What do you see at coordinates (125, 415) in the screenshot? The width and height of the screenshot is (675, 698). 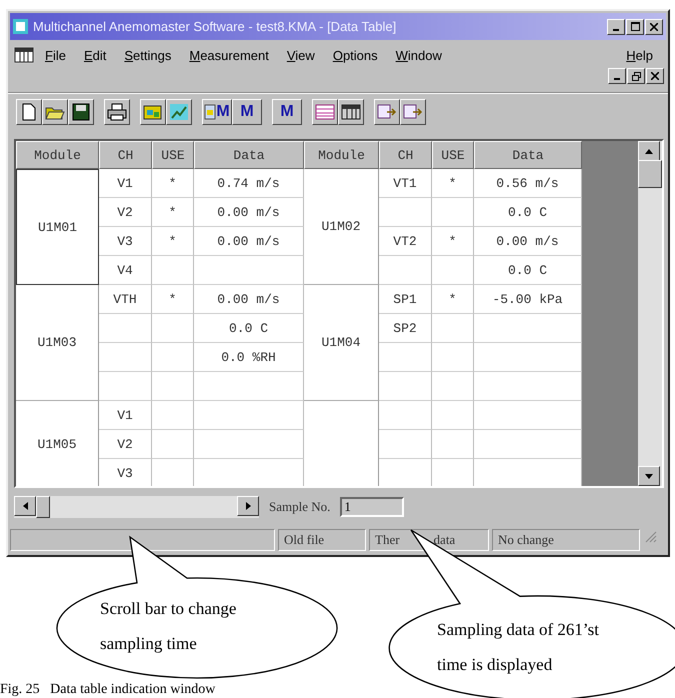 I see `channel-cell: V1` at bounding box center [125, 415].